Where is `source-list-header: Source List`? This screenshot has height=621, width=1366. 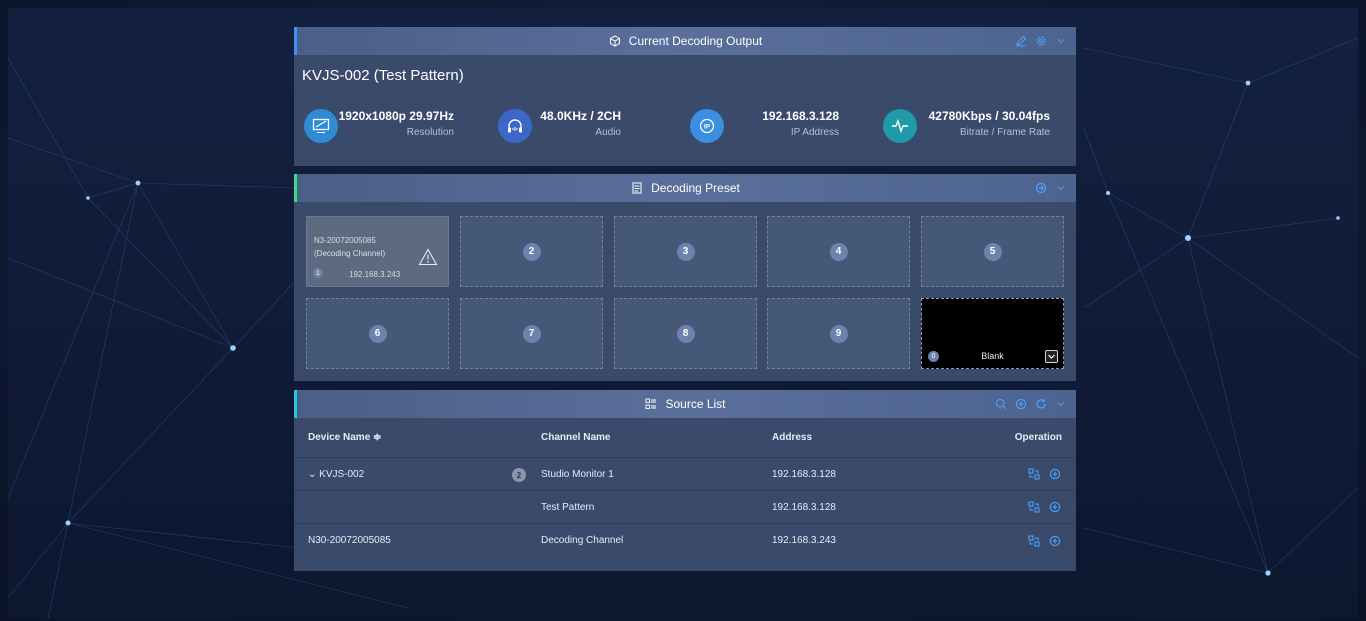 source-list-header: Source List is located at coordinates (685, 404).